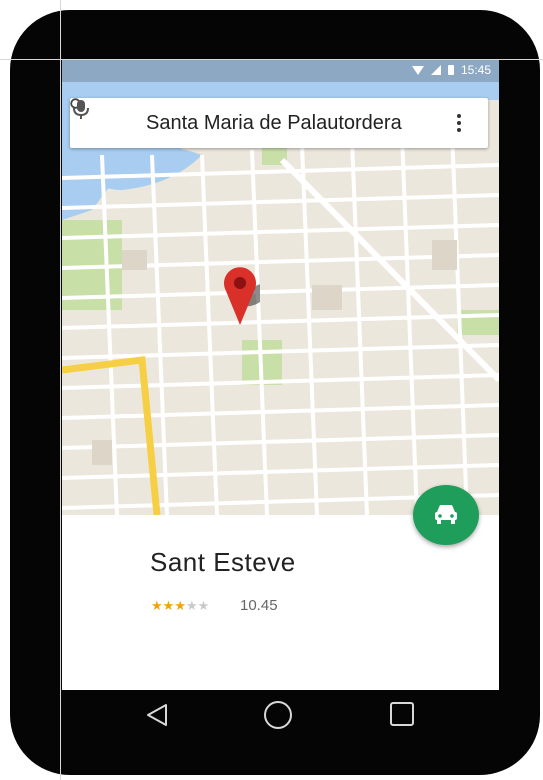  What do you see at coordinates (274, 123) in the screenshot?
I see `search-input: Santa Maria de Palautordera` at bounding box center [274, 123].